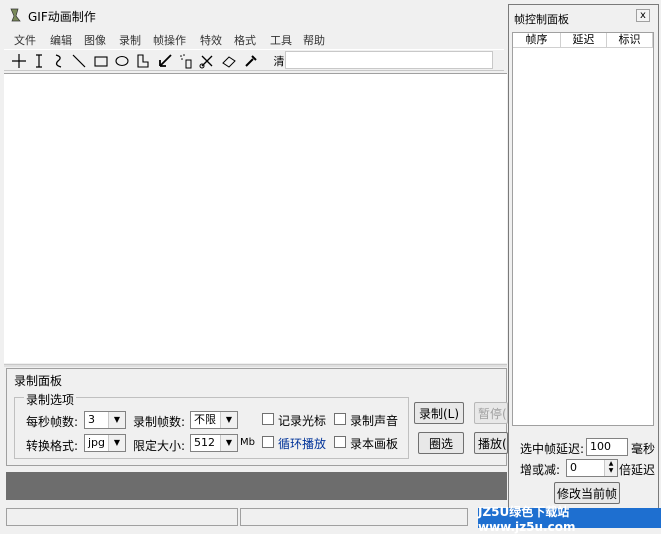  What do you see at coordinates (62, 17) in the screenshot?
I see `window-title: GIF动画制作` at bounding box center [62, 17].